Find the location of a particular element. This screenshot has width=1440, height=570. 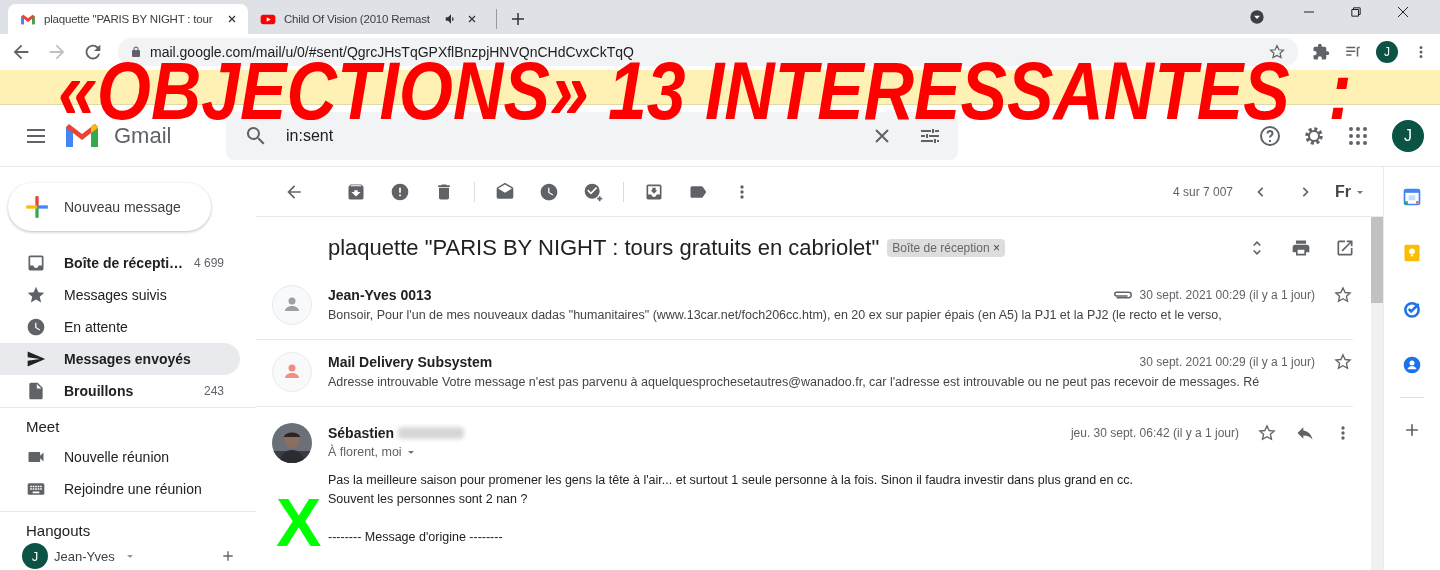

browser-tab: plaquette "PARIS BY NIGHT : tour is located at coordinates (128, 19).